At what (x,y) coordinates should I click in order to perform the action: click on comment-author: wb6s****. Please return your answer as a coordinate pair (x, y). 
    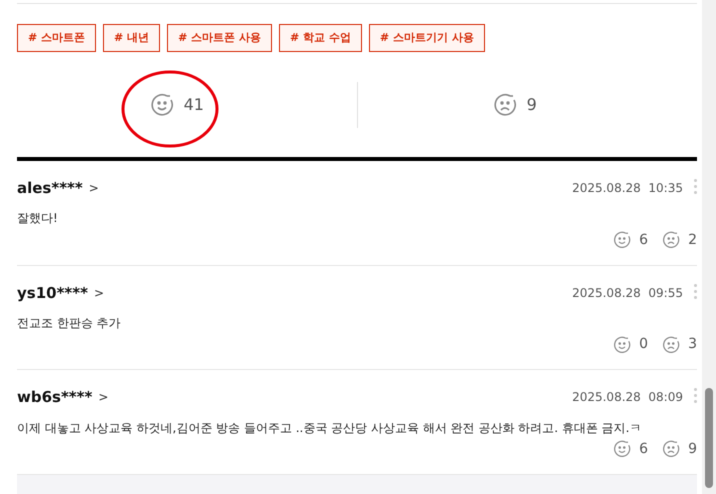
    Looking at the image, I should click on (54, 397).